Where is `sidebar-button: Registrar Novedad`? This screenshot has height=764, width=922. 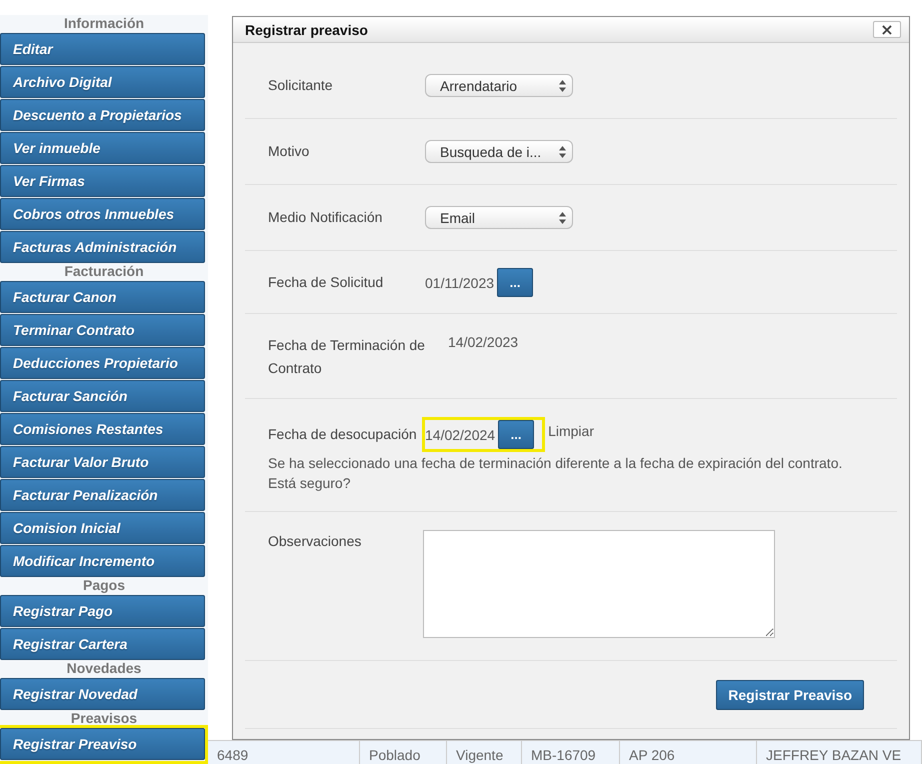
sidebar-button: Registrar Novedad is located at coordinates (102, 694).